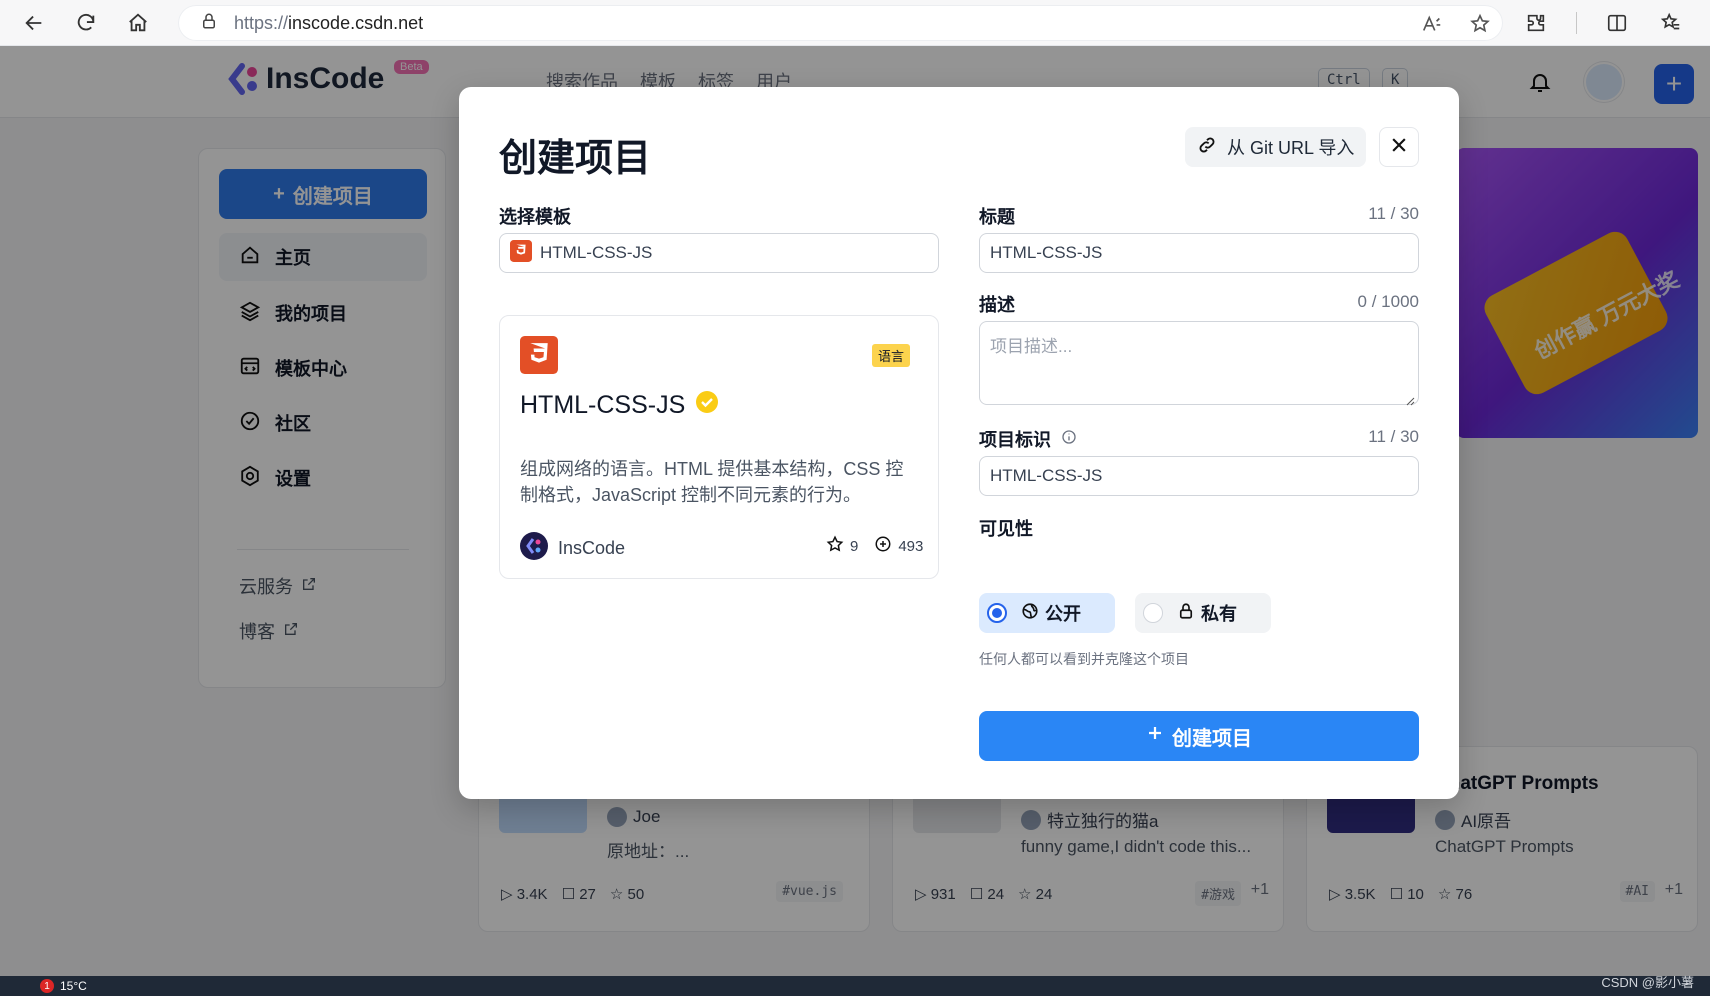 The height and width of the screenshot is (996, 1710). What do you see at coordinates (1028, 439) in the screenshot?
I see `identifier-label: 项目标识` at bounding box center [1028, 439].